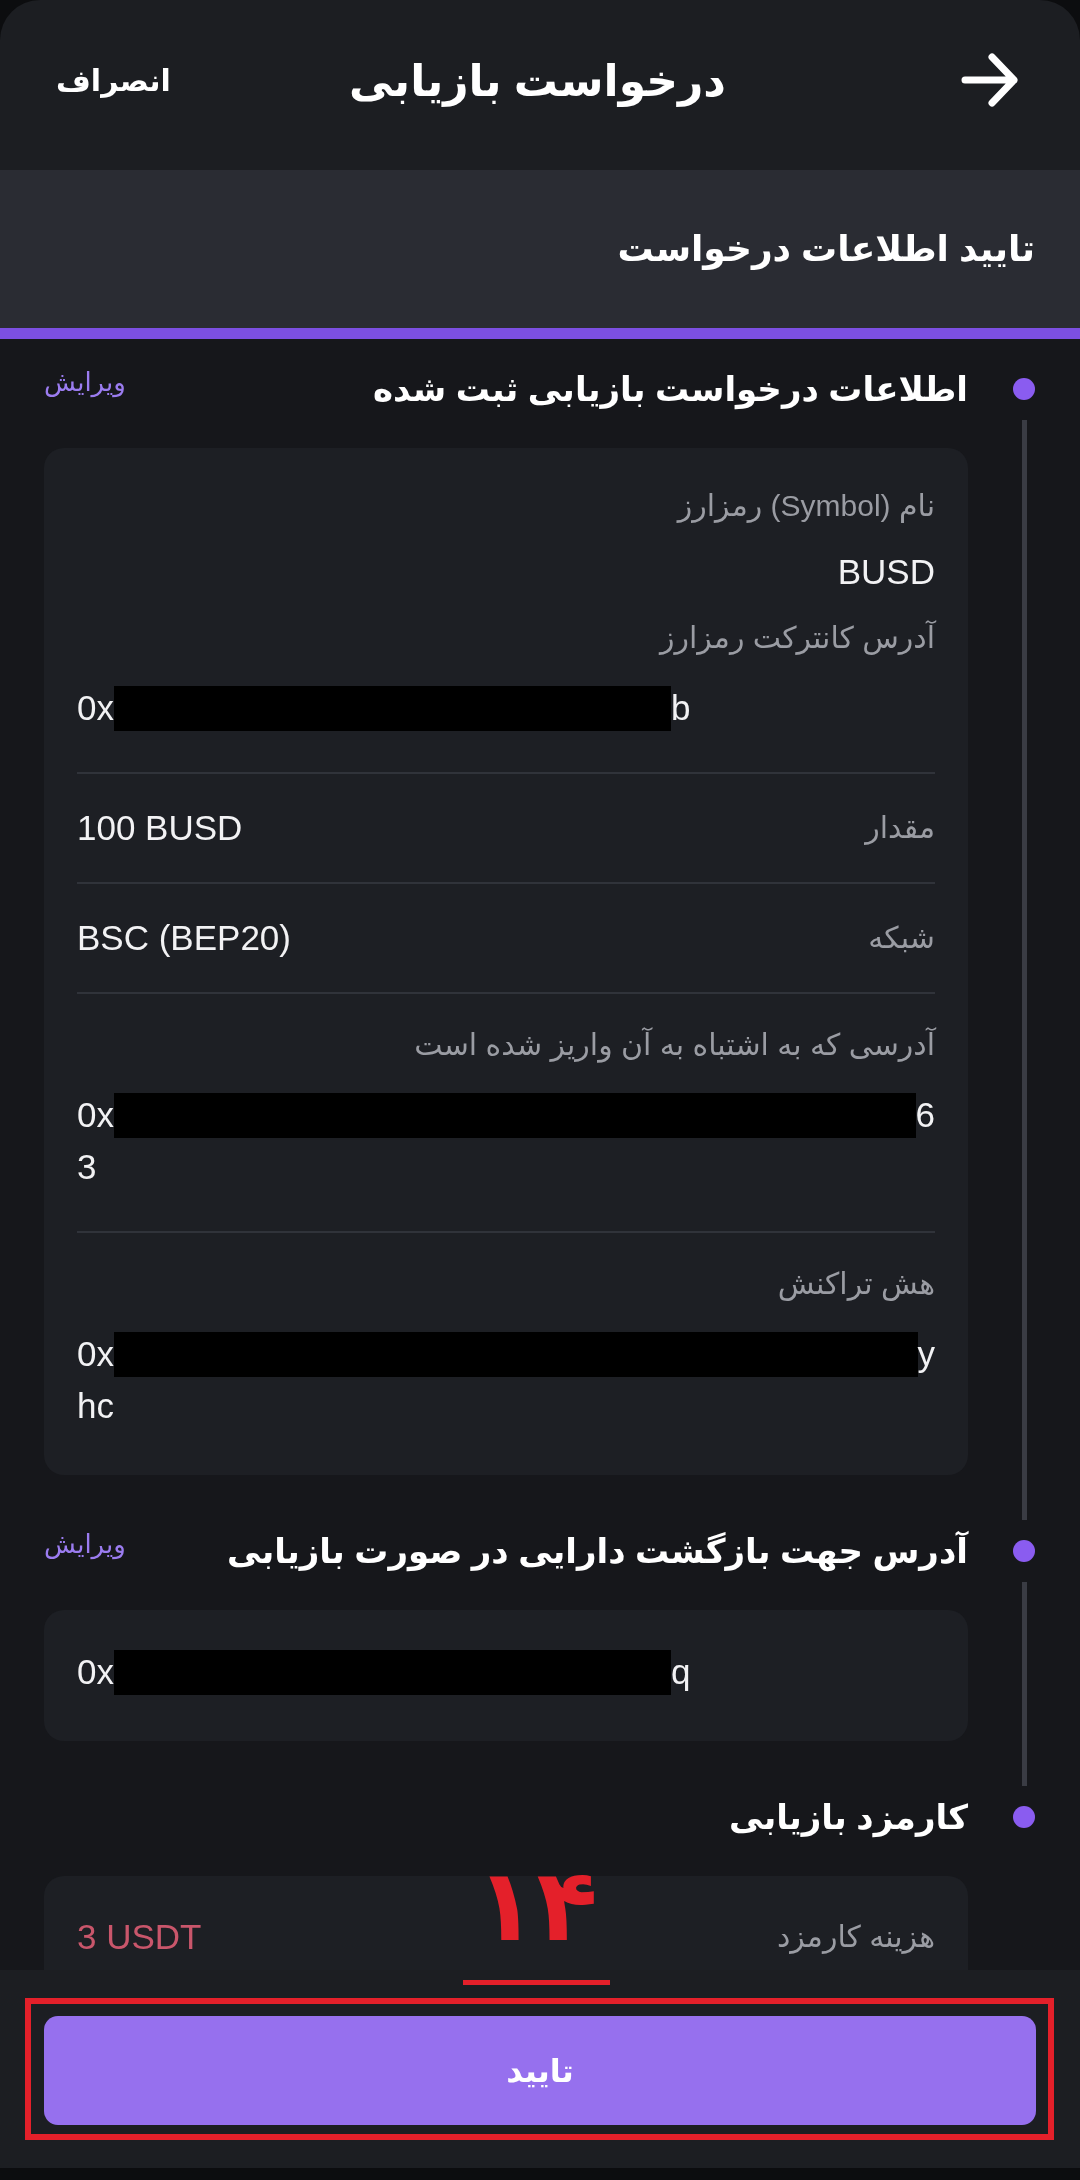 The image size is (1080, 2180). I want to click on address-text: hc, so click(95, 1406).